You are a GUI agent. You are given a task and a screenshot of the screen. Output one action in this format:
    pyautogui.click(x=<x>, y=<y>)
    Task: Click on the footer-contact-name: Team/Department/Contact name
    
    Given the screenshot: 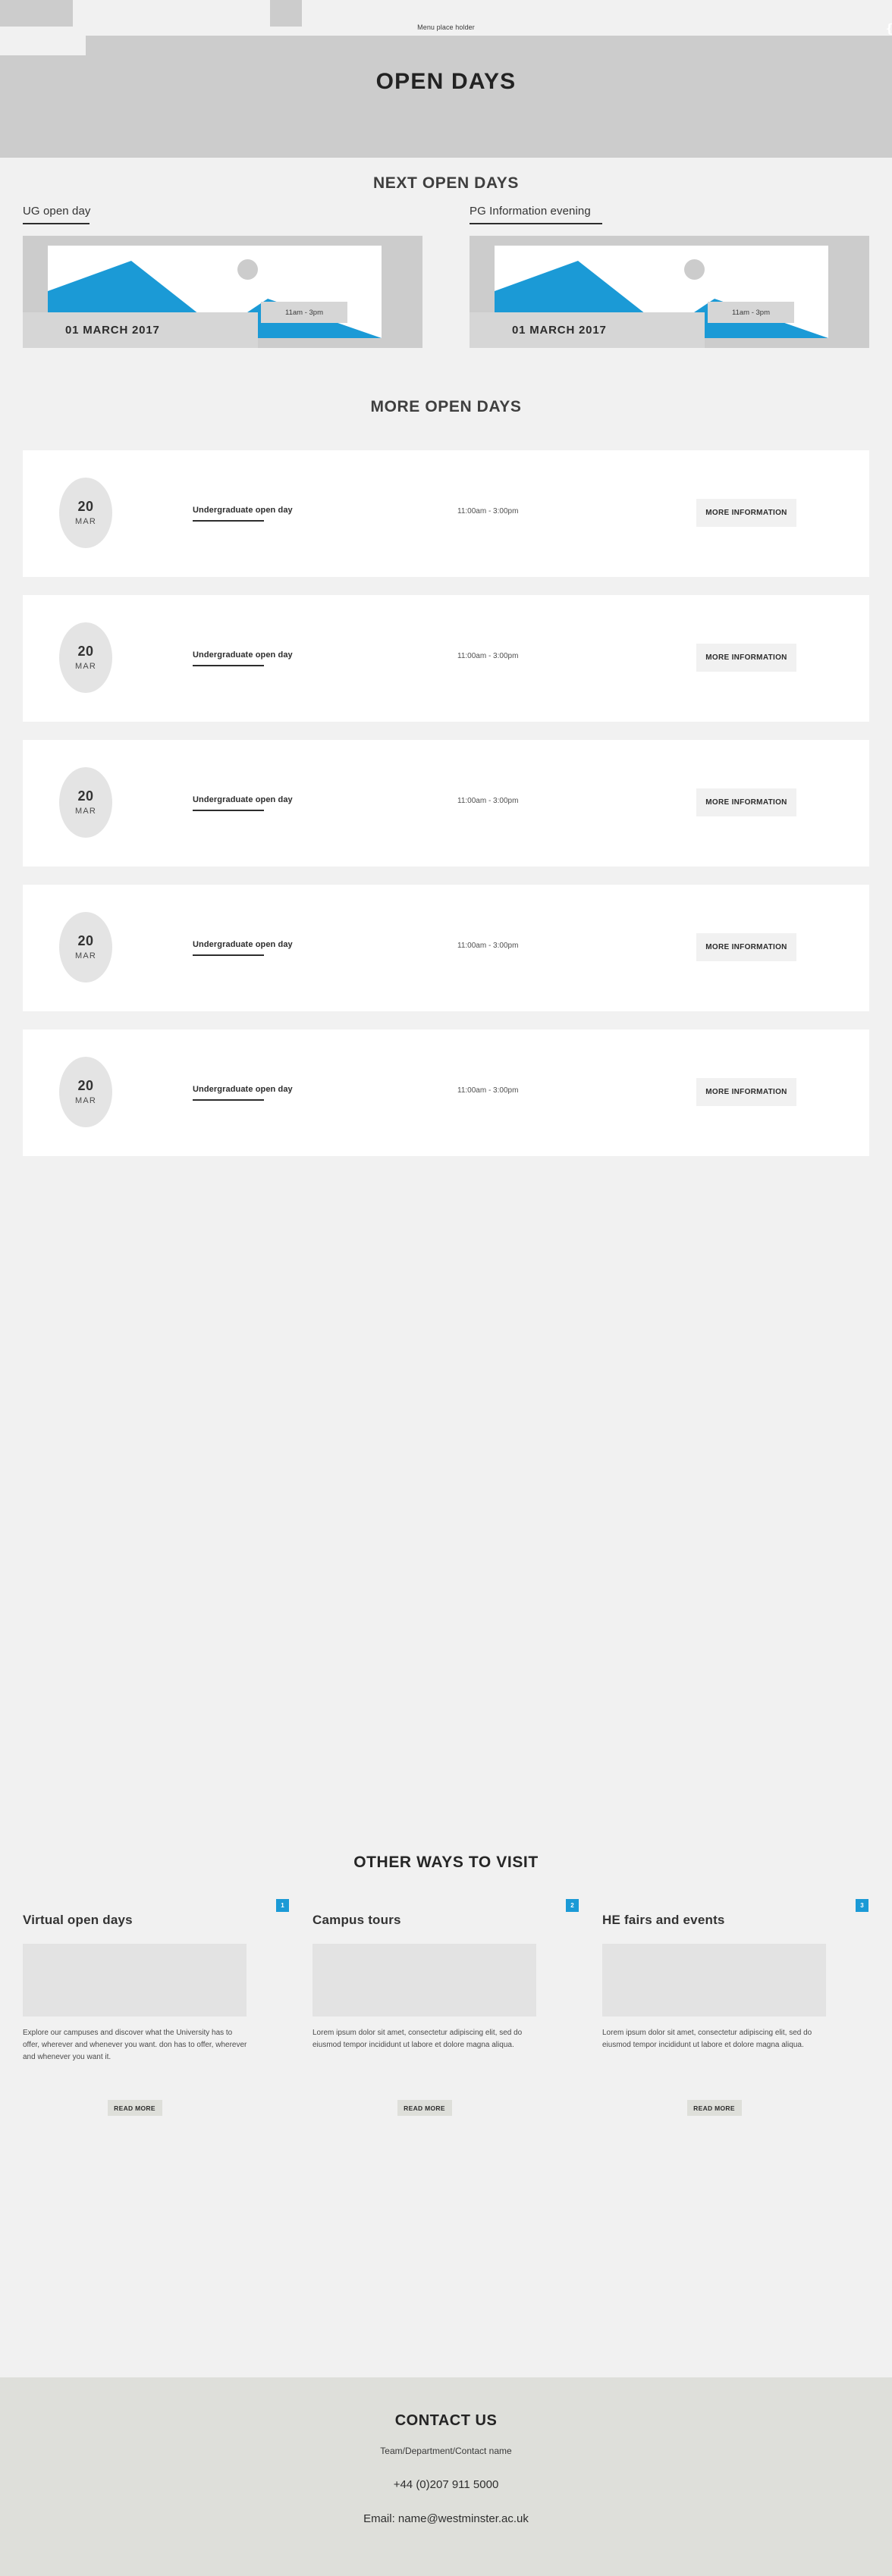 What is the action you would take?
    pyautogui.click(x=446, y=2451)
    